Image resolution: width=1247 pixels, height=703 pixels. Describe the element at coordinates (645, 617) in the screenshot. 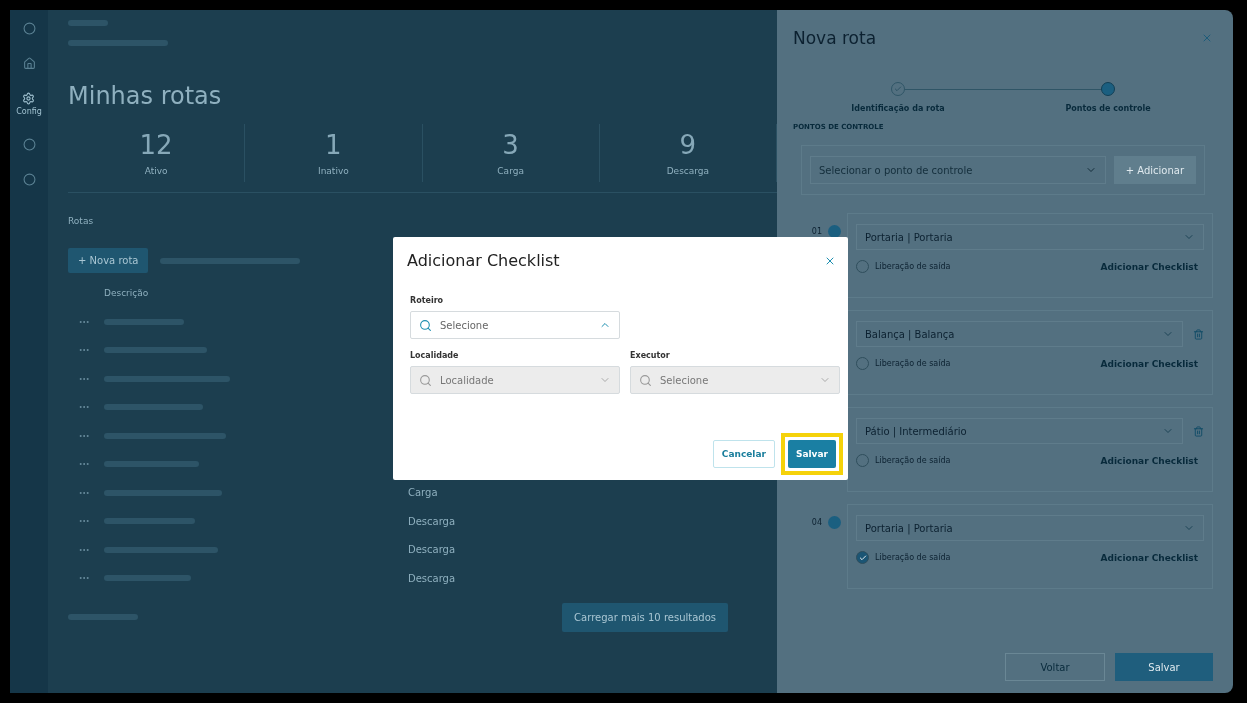

I see `load-more-button: Carregar mais 10 resultados` at that location.